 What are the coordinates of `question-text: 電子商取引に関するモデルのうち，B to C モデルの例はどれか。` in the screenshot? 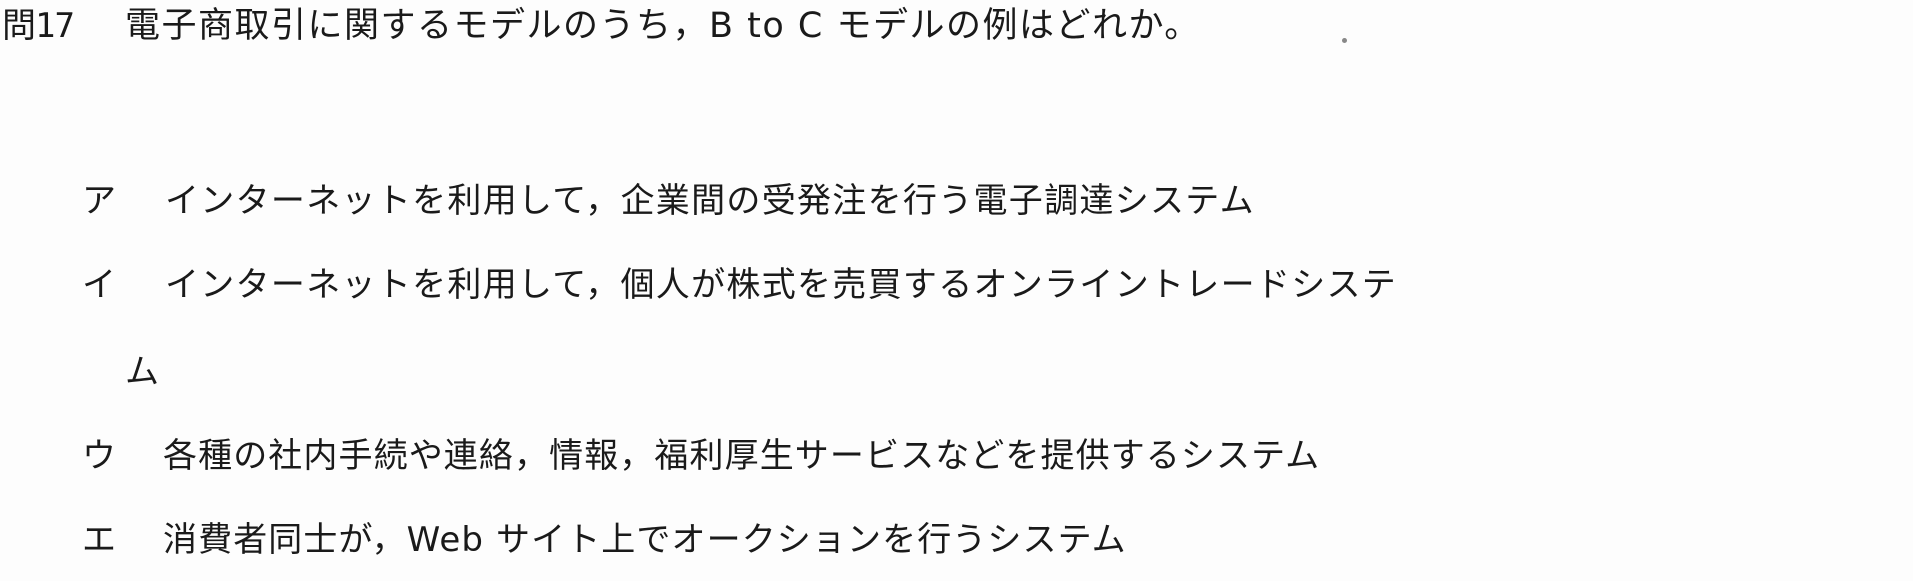 It's located at (663, 26).